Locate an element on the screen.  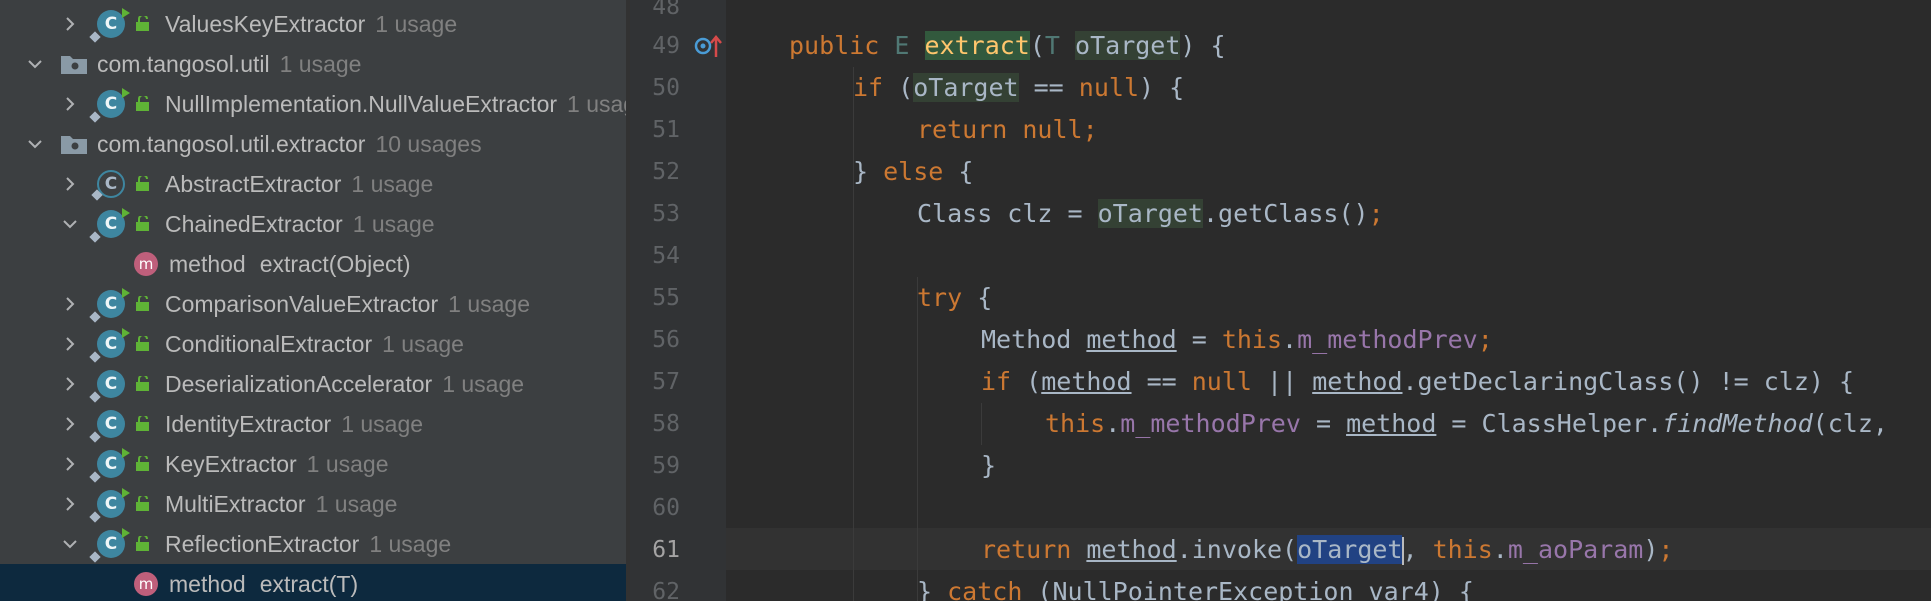
line-number: 57 is located at coordinates (666, 382).